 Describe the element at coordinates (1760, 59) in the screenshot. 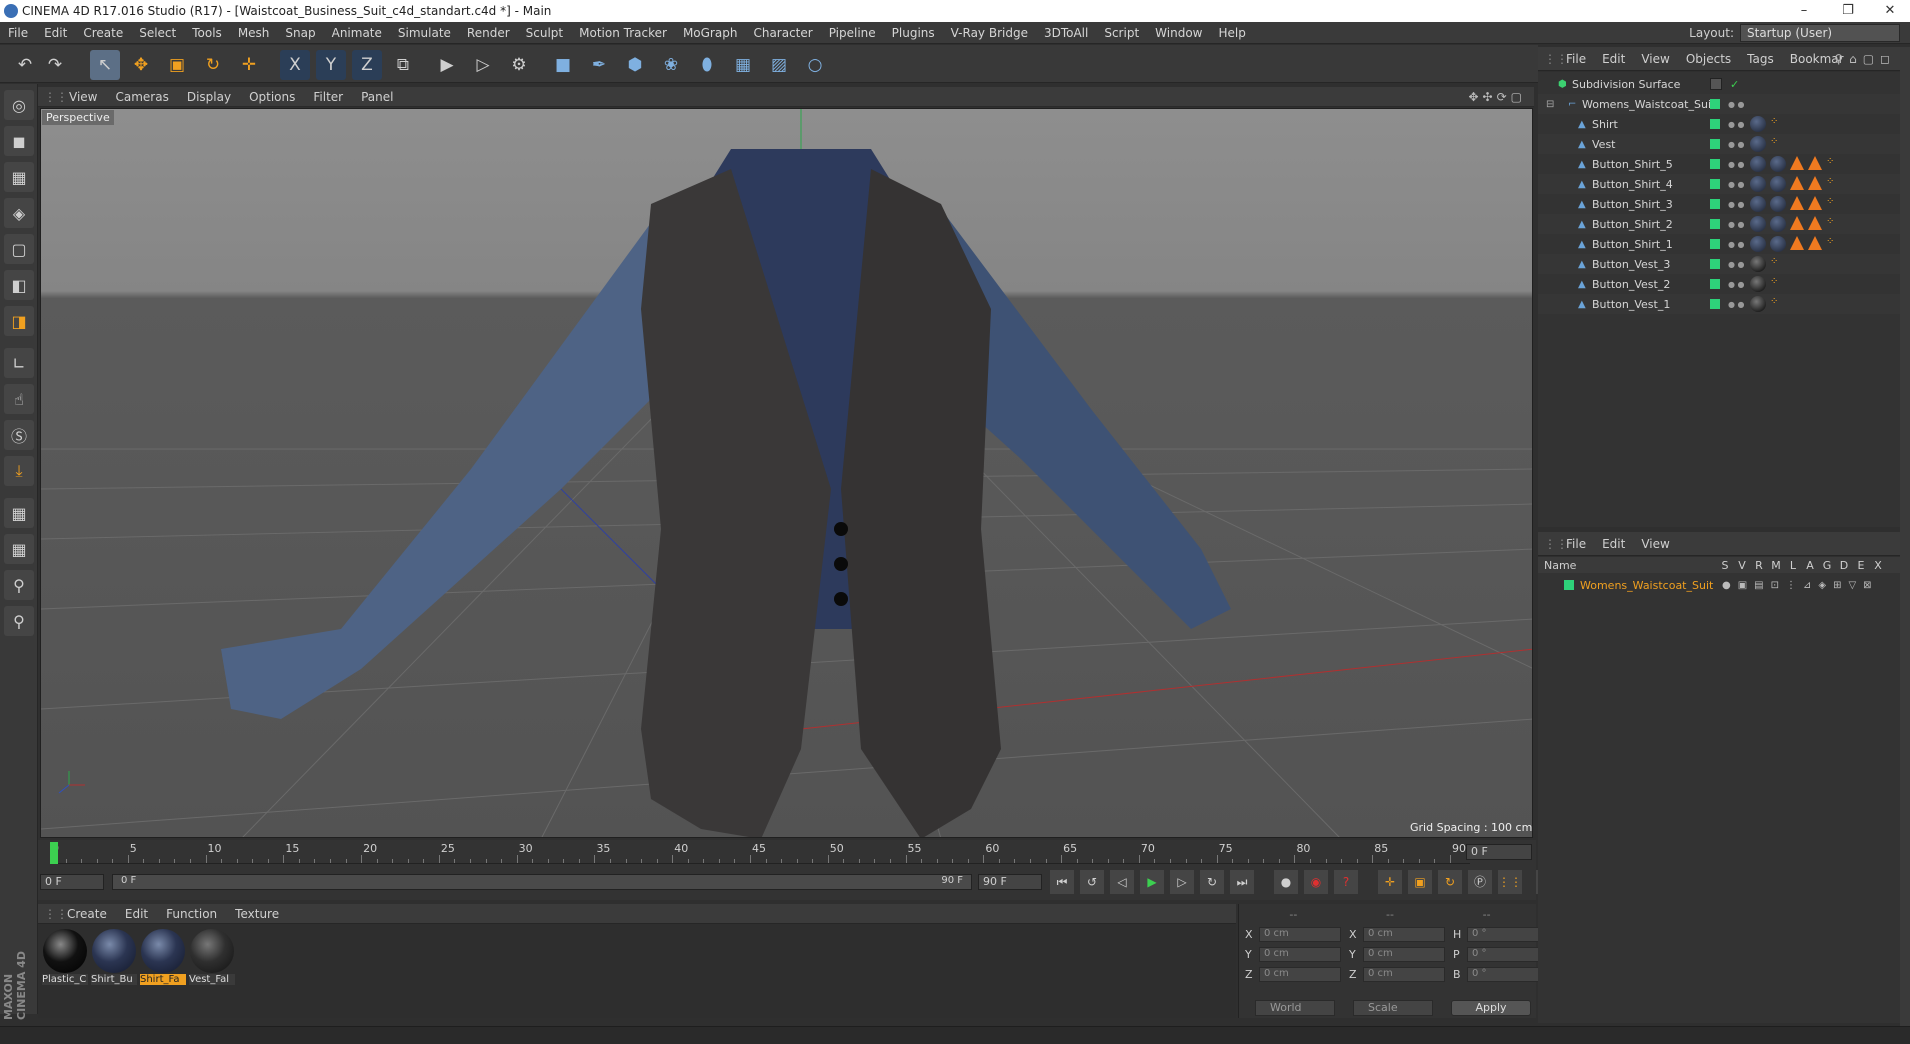

I see `object-menu-tags: Tags` at that location.